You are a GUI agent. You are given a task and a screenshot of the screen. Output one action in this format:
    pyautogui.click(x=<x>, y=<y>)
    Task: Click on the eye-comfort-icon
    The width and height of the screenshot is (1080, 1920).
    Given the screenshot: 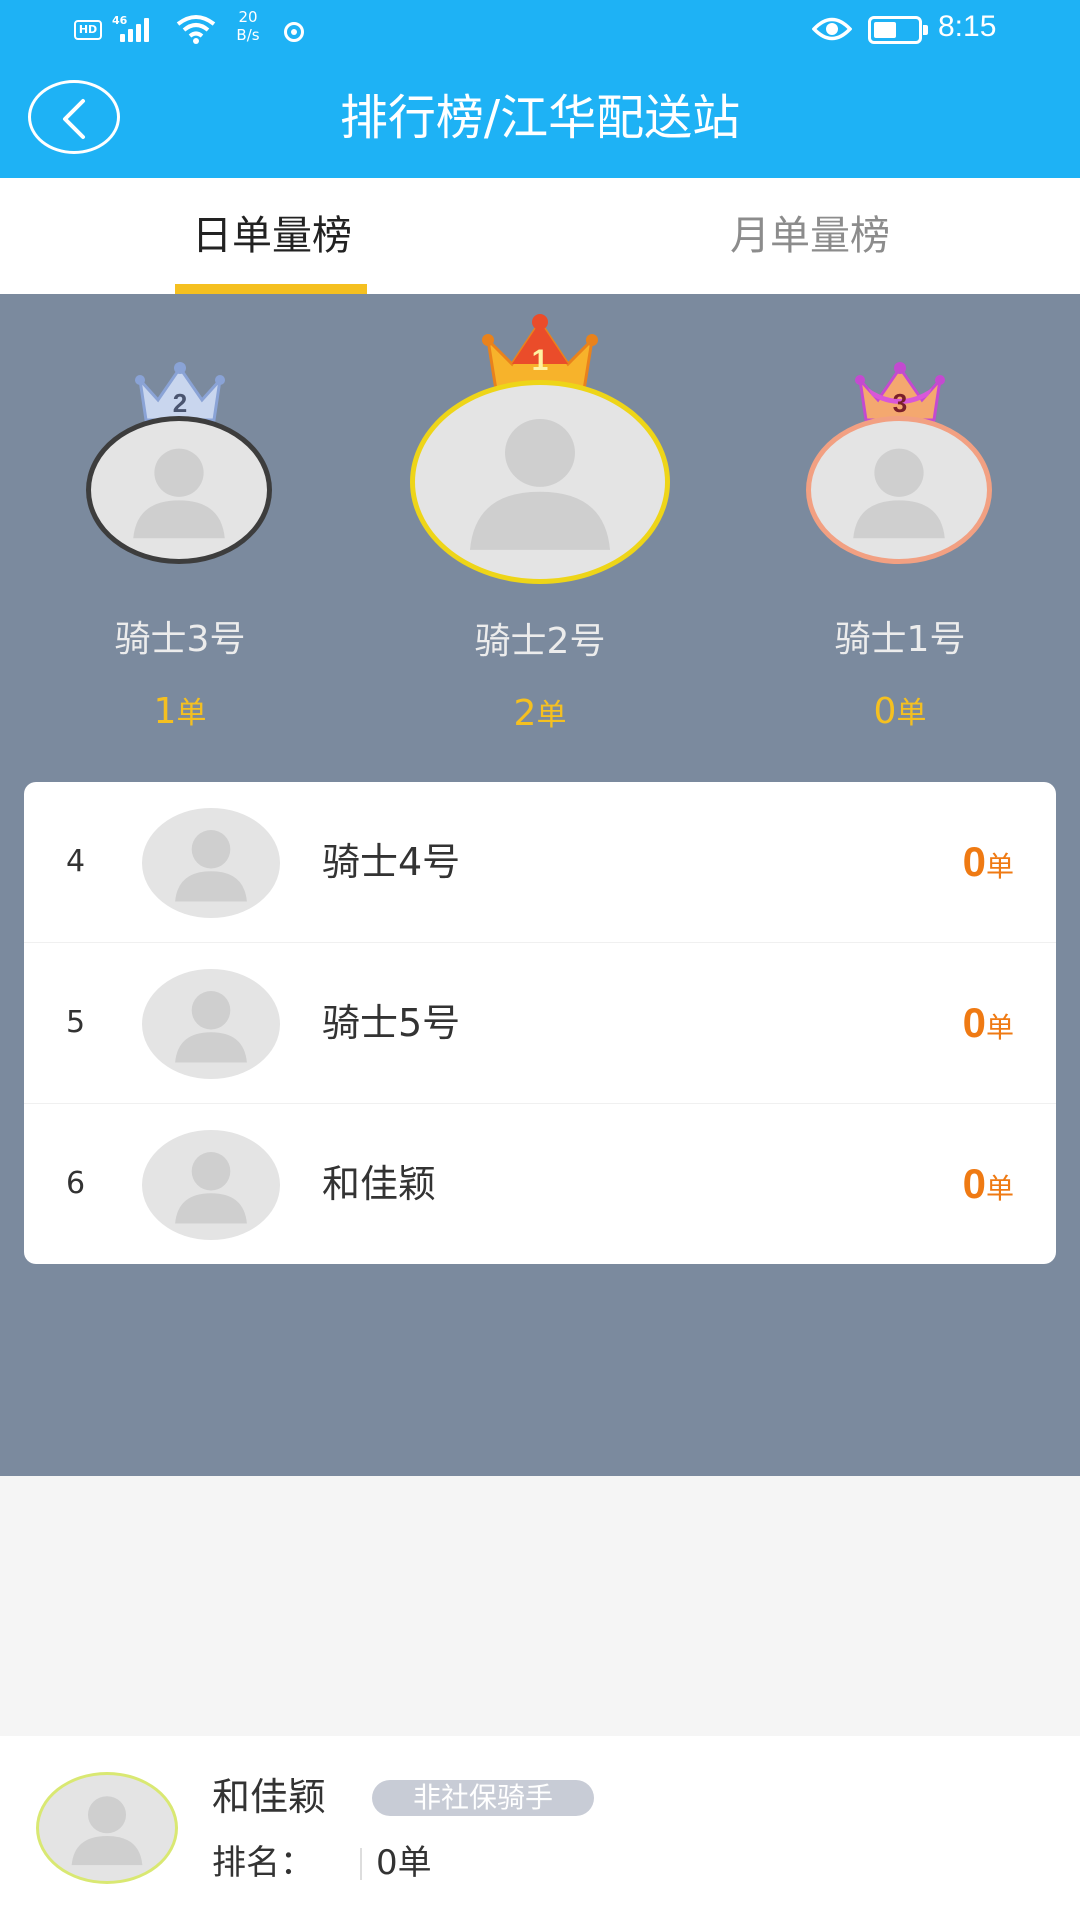 What is the action you would take?
    pyautogui.click(x=832, y=29)
    